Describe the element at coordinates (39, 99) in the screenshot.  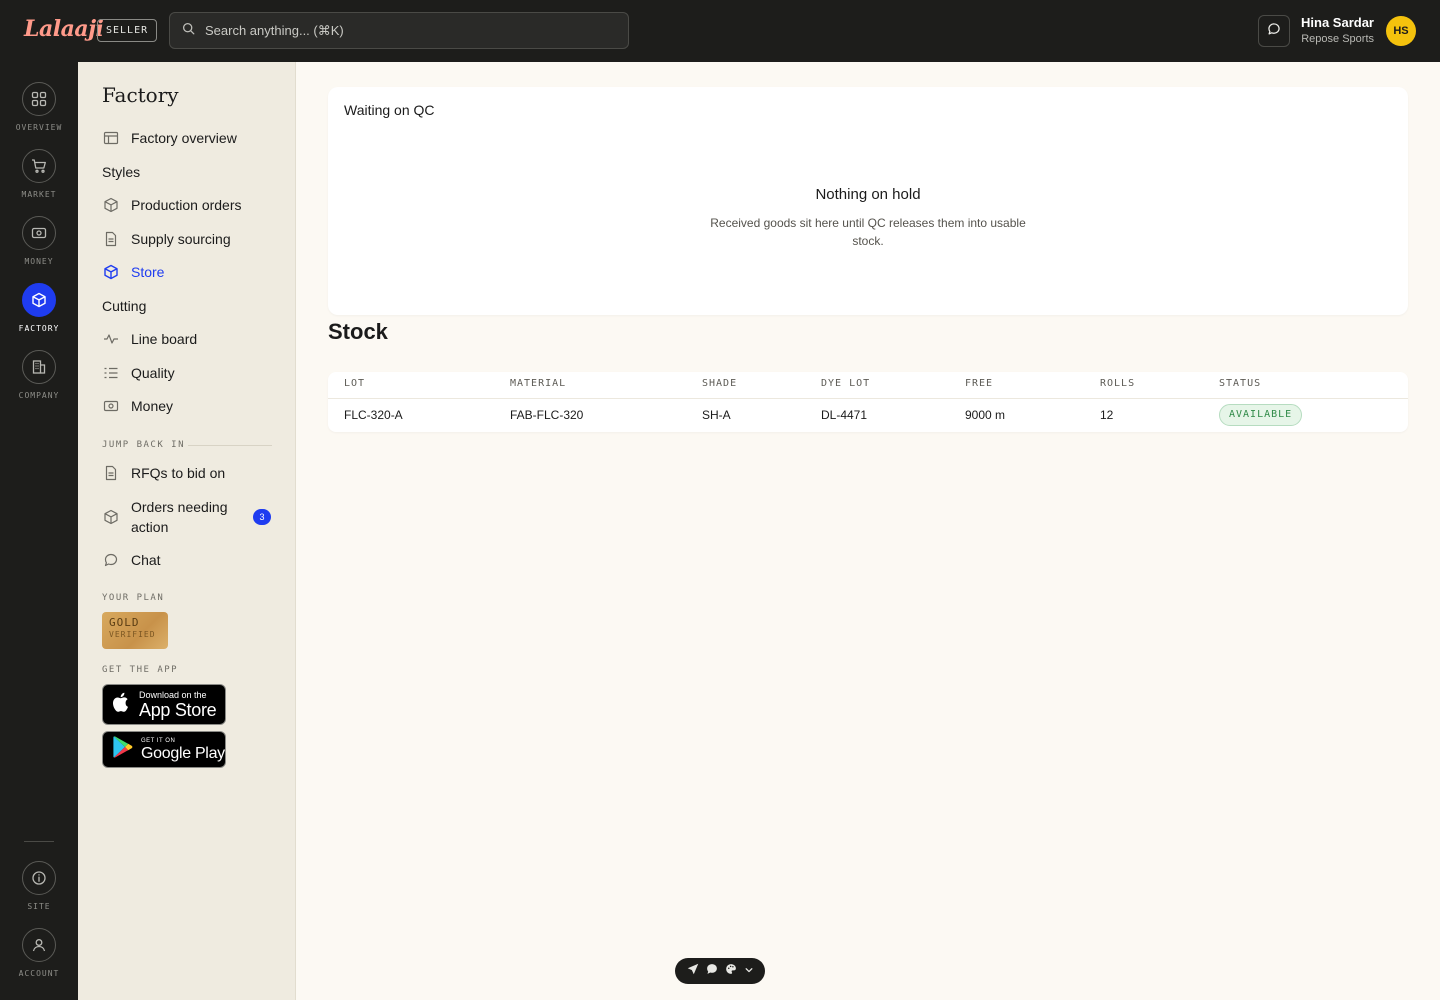
I see `grid-icon` at that location.